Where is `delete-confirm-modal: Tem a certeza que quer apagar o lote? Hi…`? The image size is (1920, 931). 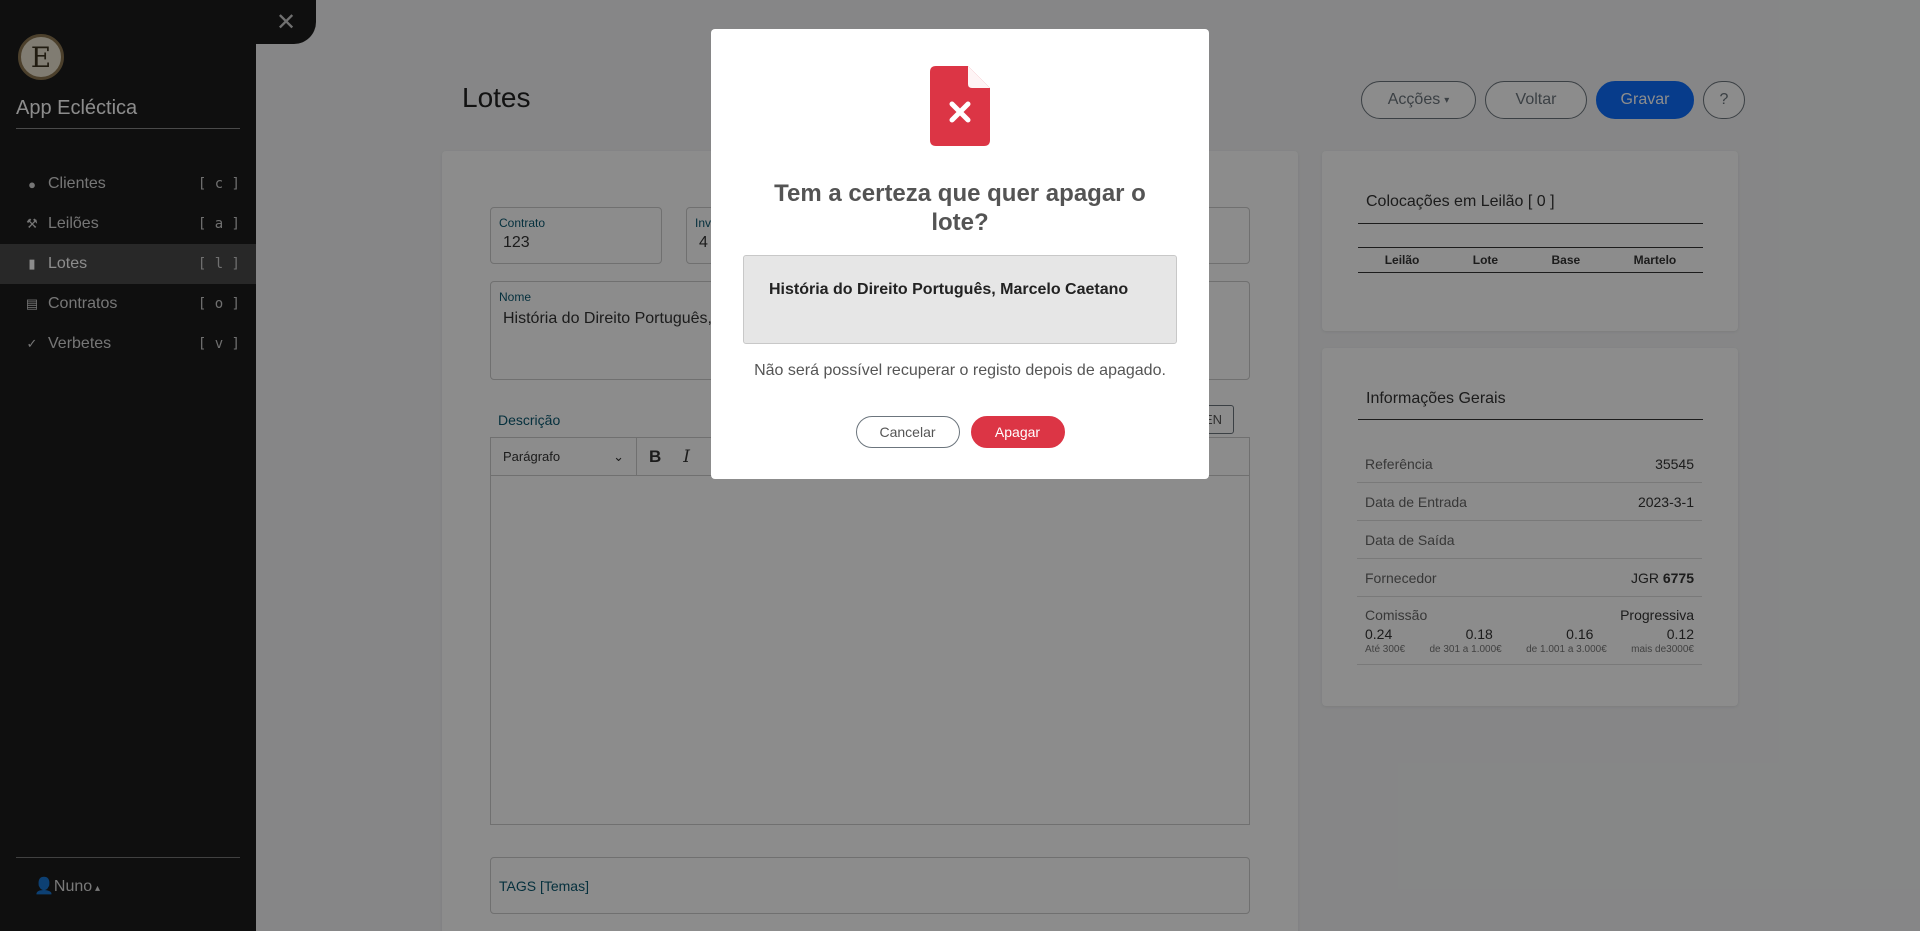
delete-confirm-modal: Tem a certeza que quer apagar o lote? Hi… is located at coordinates (960, 254).